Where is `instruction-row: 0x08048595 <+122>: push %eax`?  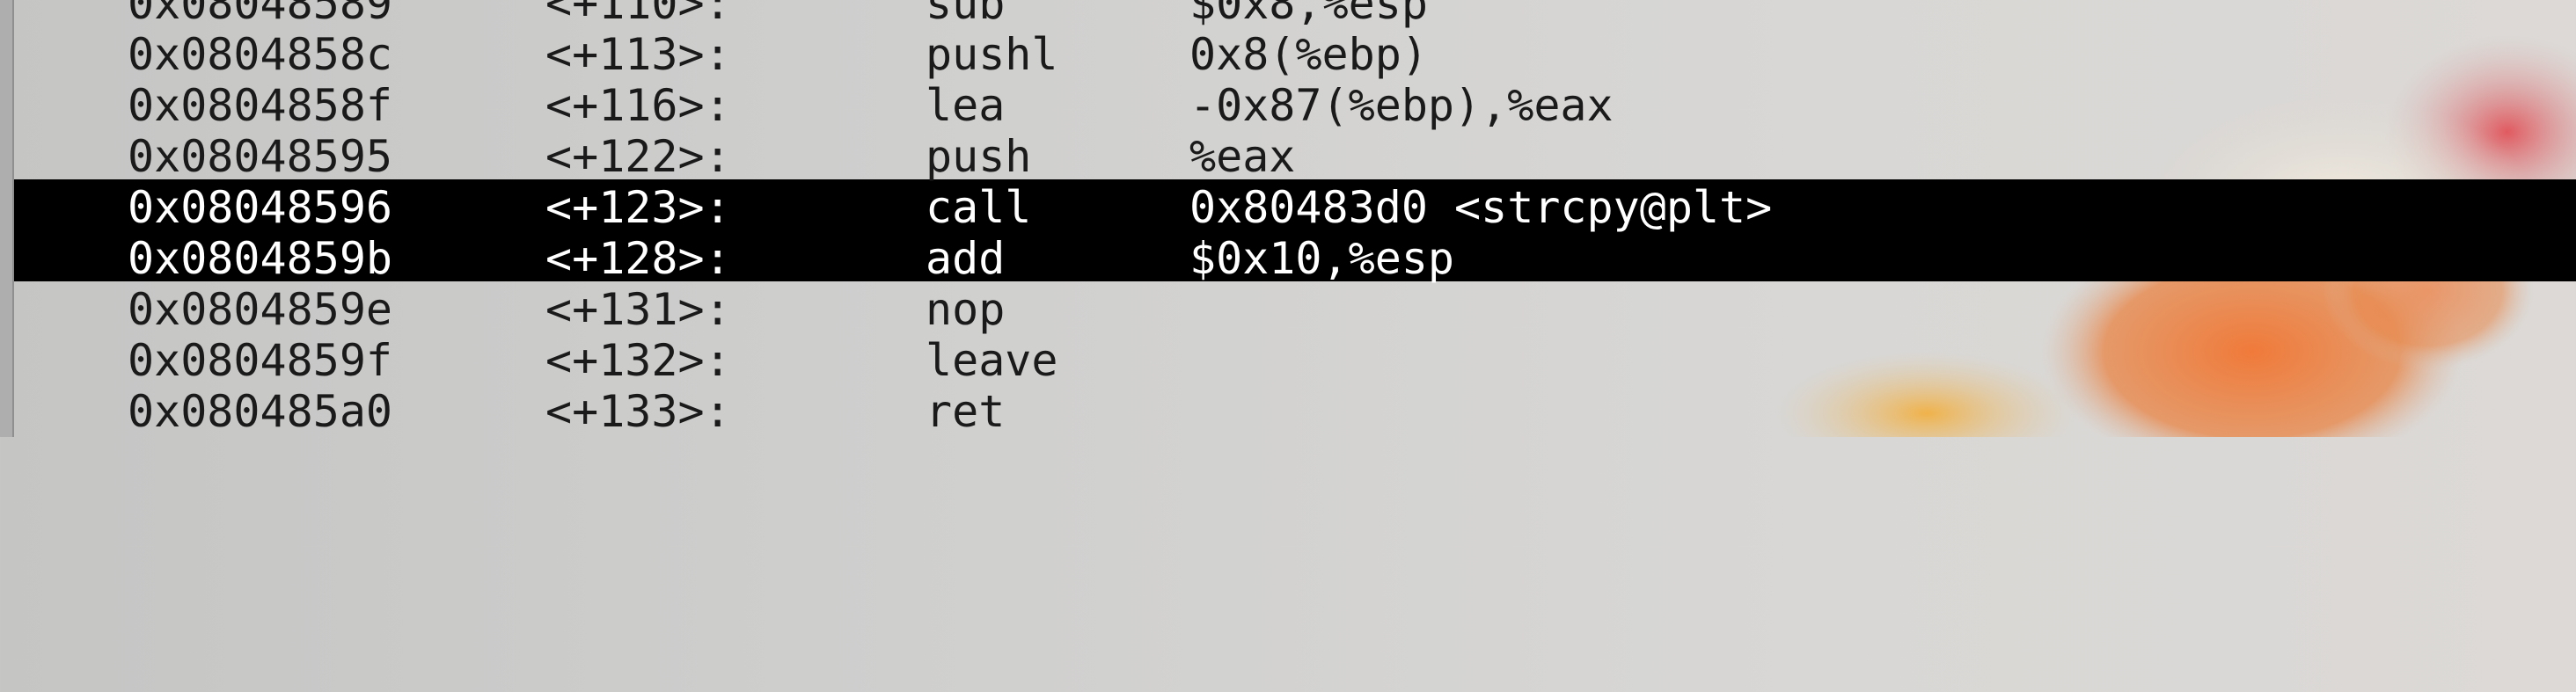
instruction-row: 0x08048595 <+122>: push %eax is located at coordinates (1288, 156).